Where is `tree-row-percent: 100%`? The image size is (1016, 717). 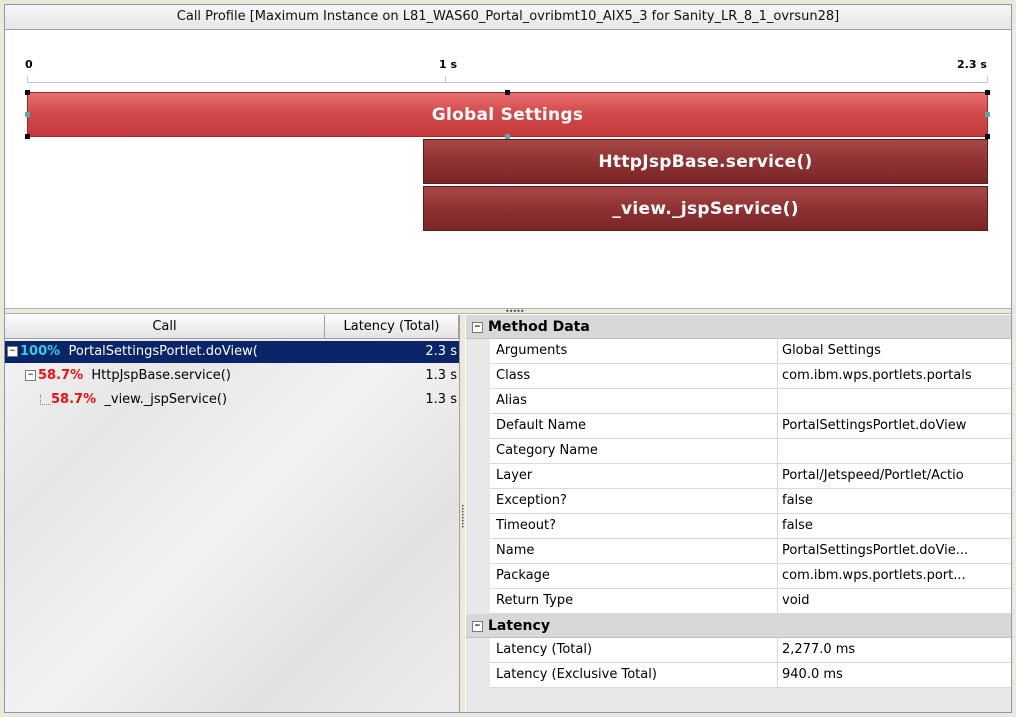 tree-row-percent: 100% is located at coordinates (40, 351).